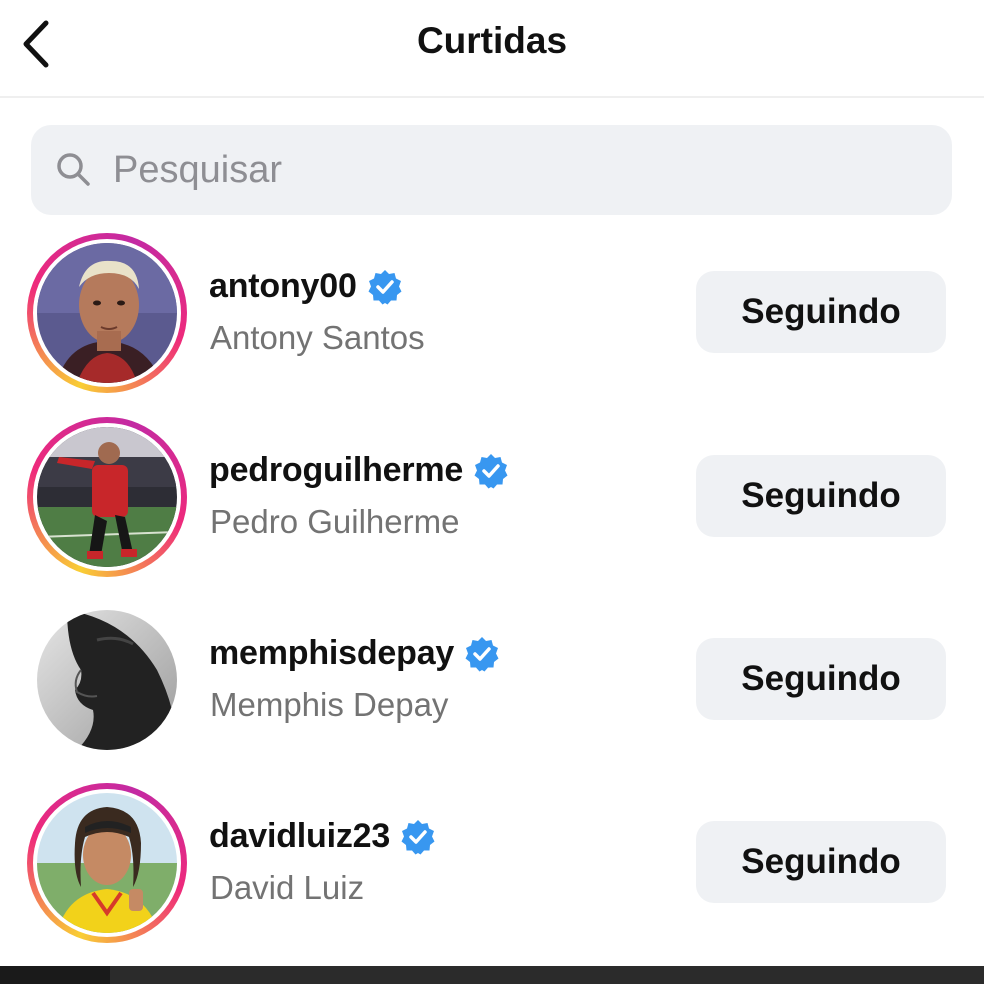 The image size is (984, 984). I want to click on username: pedroguilherme, so click(336, 470).